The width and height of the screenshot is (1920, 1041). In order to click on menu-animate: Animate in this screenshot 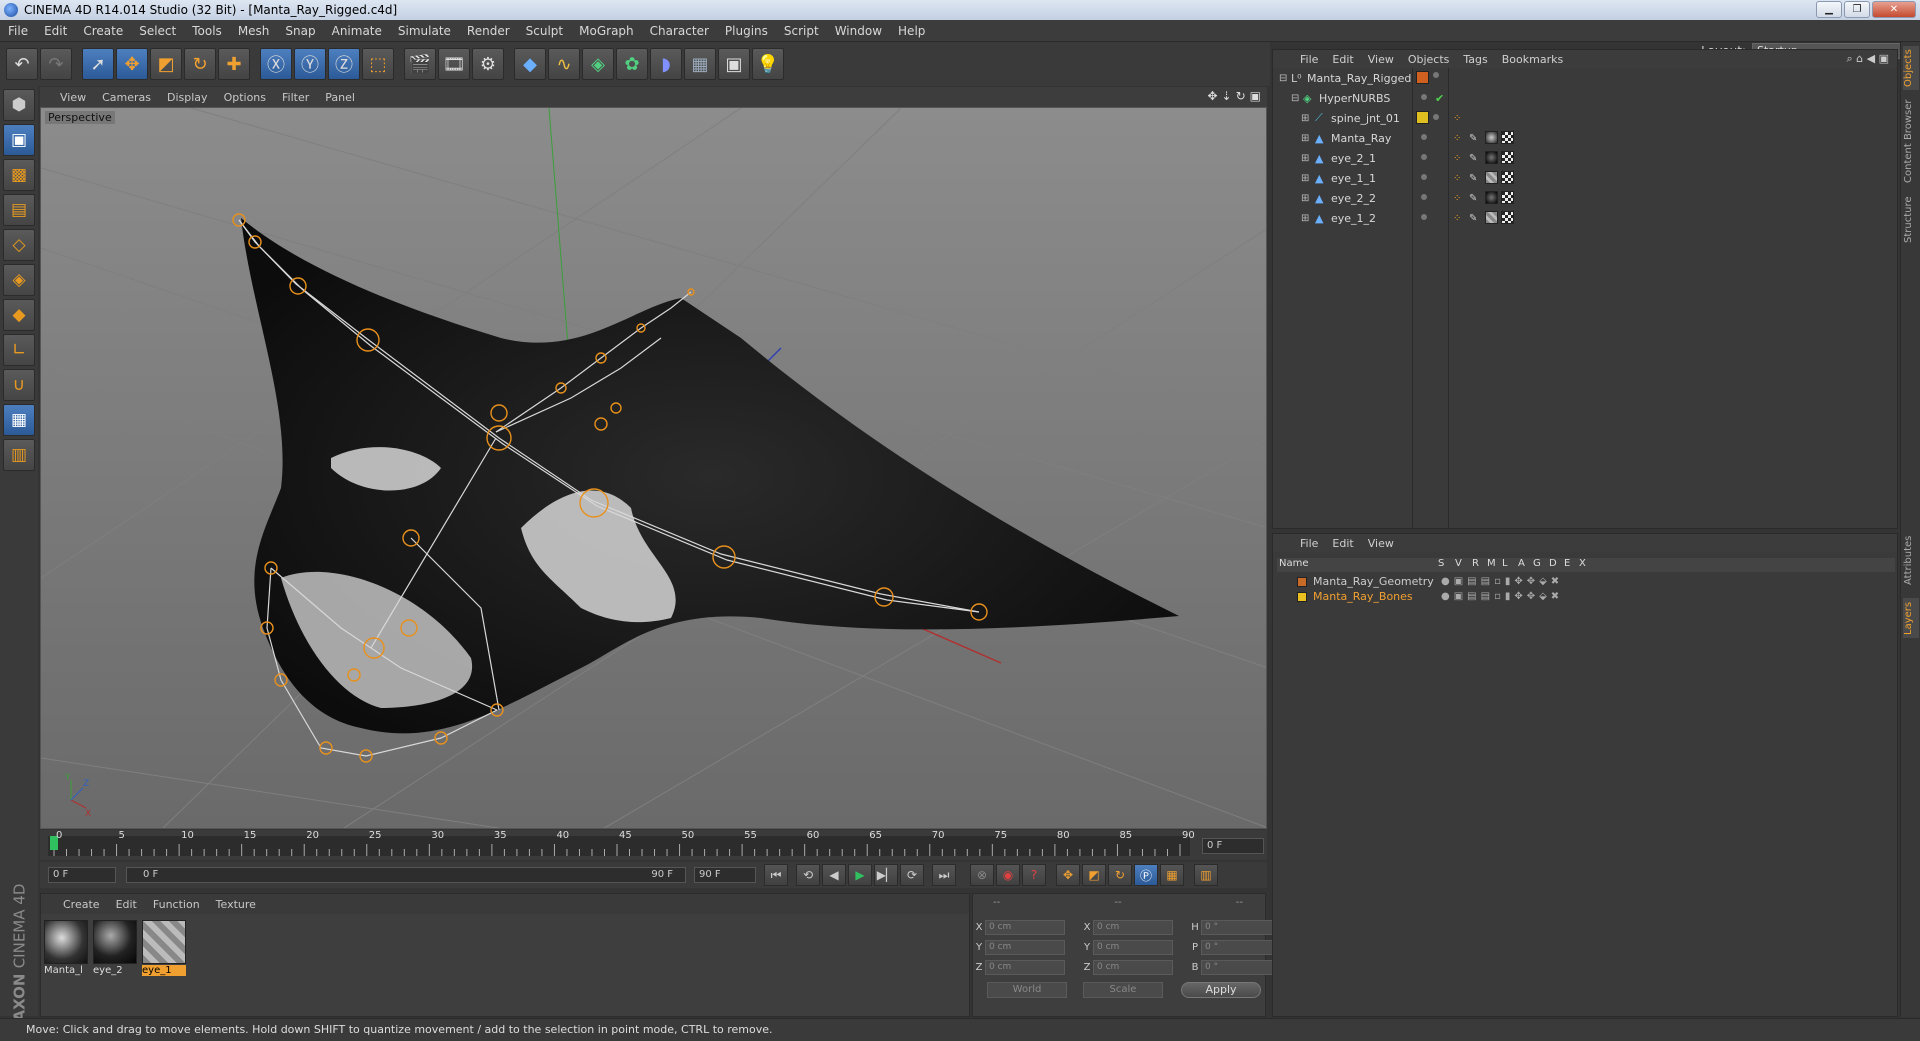, I will do `click(357, 31)`.